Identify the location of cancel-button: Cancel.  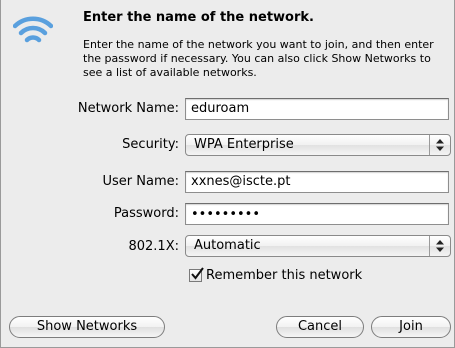
(320, 327).